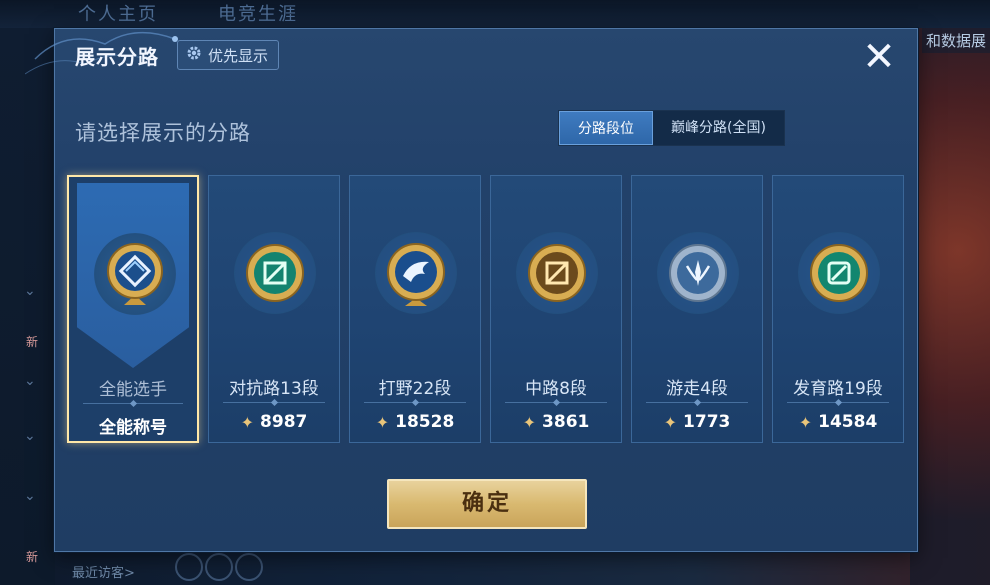 The image size is (990, 585). Describe the element at coordinates (238, 55) in the screenshot. I see `priority-display-label: 优先显示` at that location.